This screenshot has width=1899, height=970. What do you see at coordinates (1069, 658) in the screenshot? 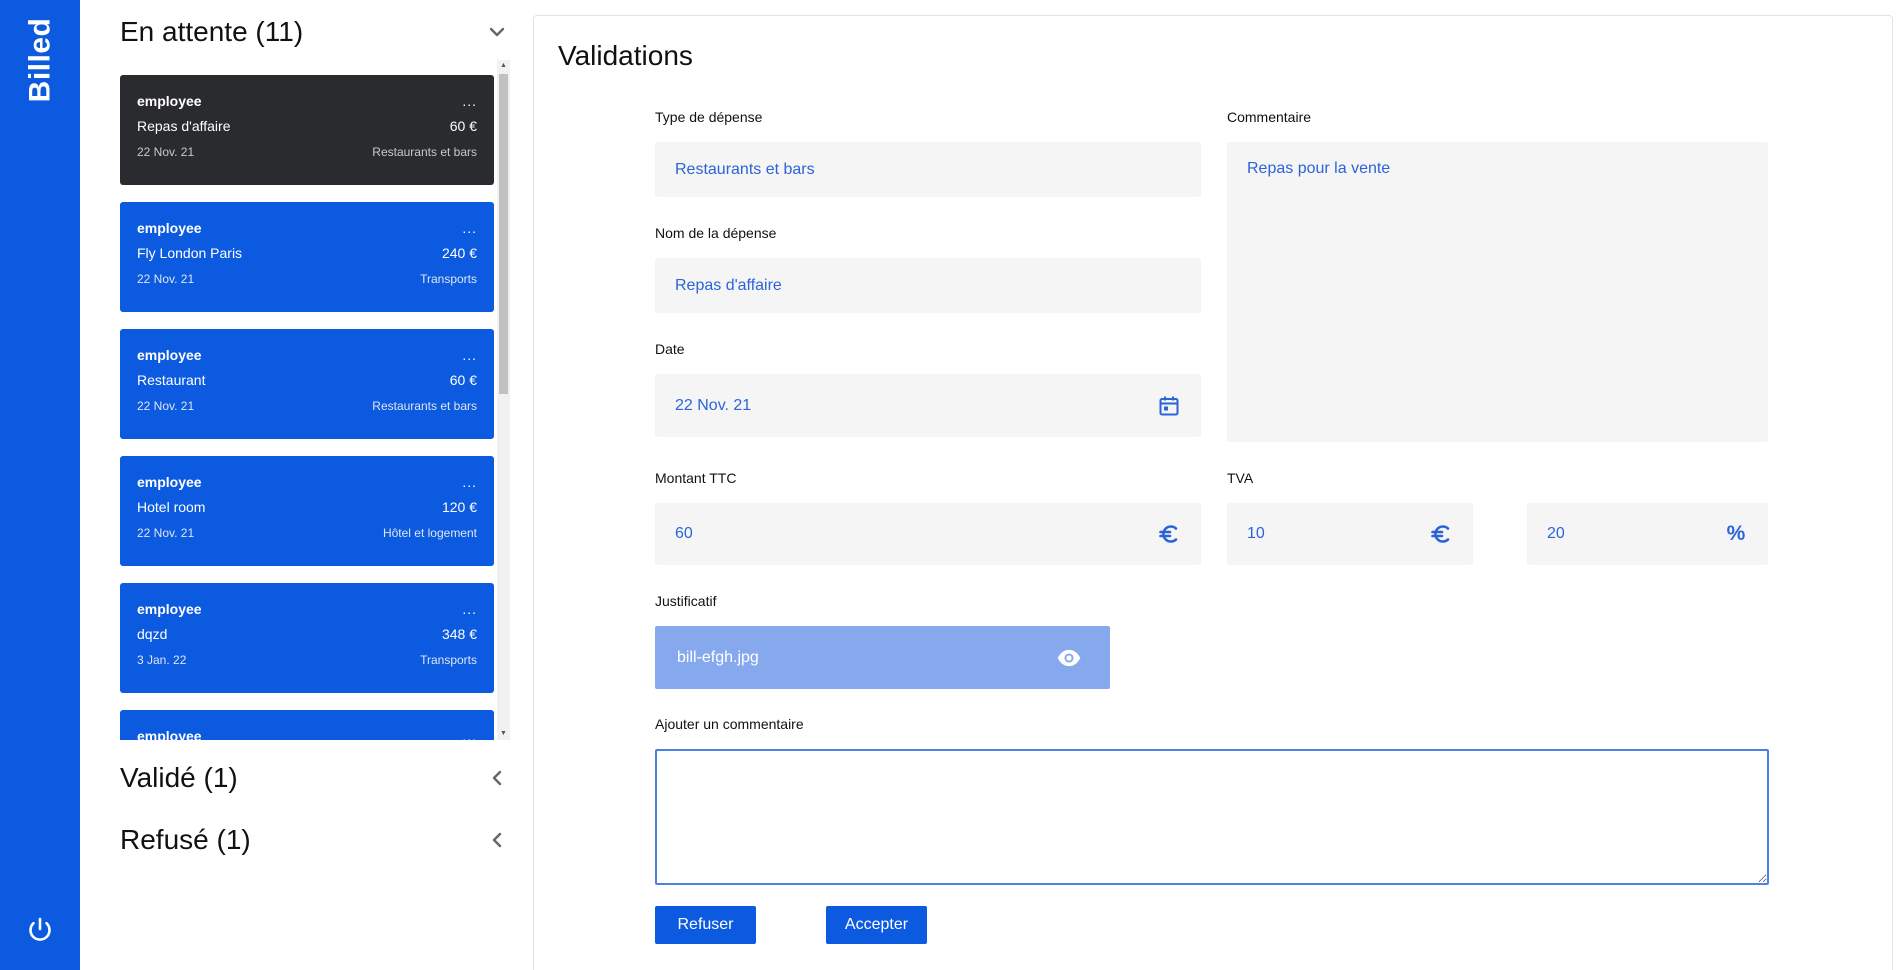
I see `eye-icon` at bounding box center [1069, 658].